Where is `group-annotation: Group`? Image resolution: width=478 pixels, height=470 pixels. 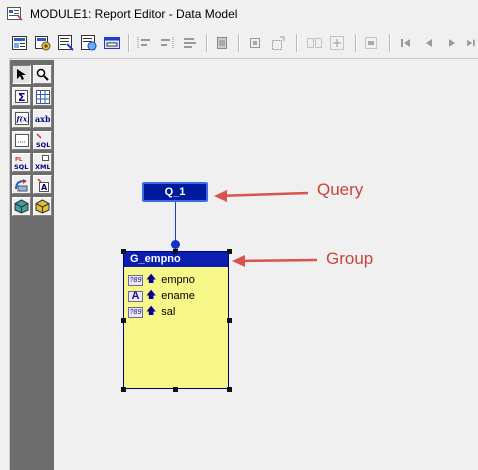
group-annotation: Group is located at coordinates (350, 258).